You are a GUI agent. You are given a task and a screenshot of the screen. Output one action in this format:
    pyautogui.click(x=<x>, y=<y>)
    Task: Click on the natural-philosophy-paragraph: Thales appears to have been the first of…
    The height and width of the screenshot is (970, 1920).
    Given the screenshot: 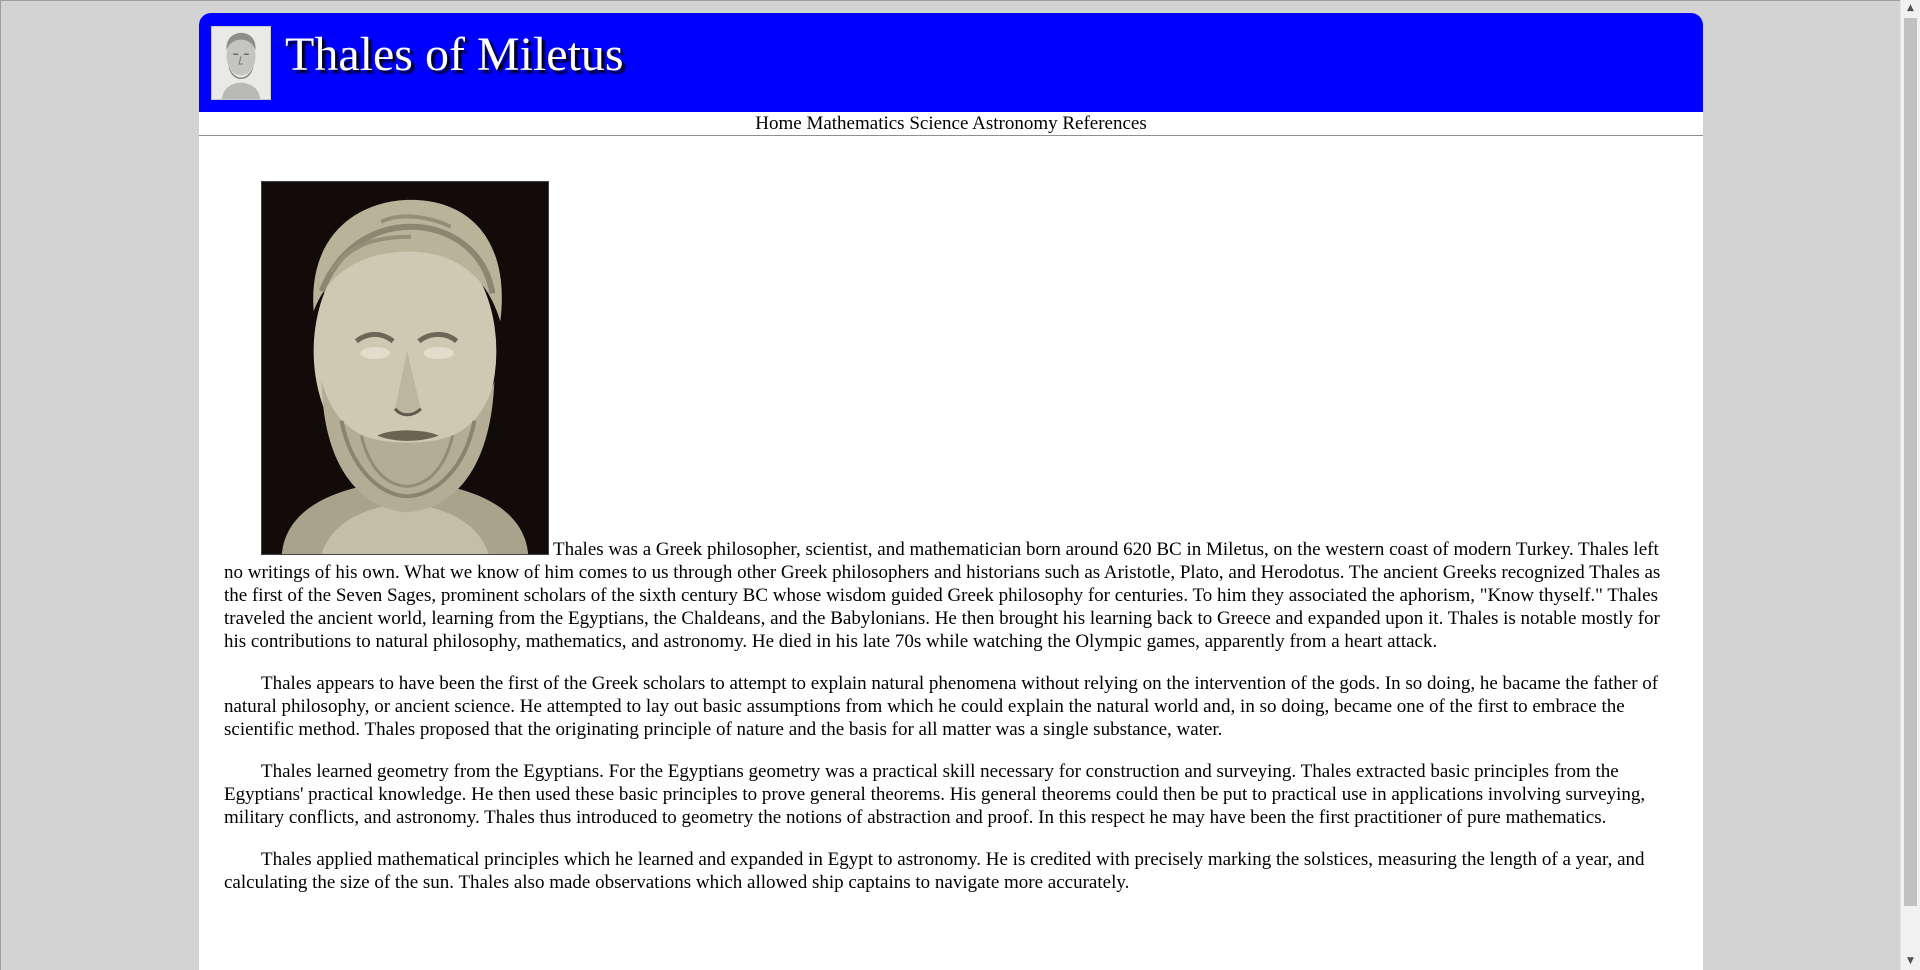 What is the action you would take?
    pyautogui.click(x=941, y=706)
    